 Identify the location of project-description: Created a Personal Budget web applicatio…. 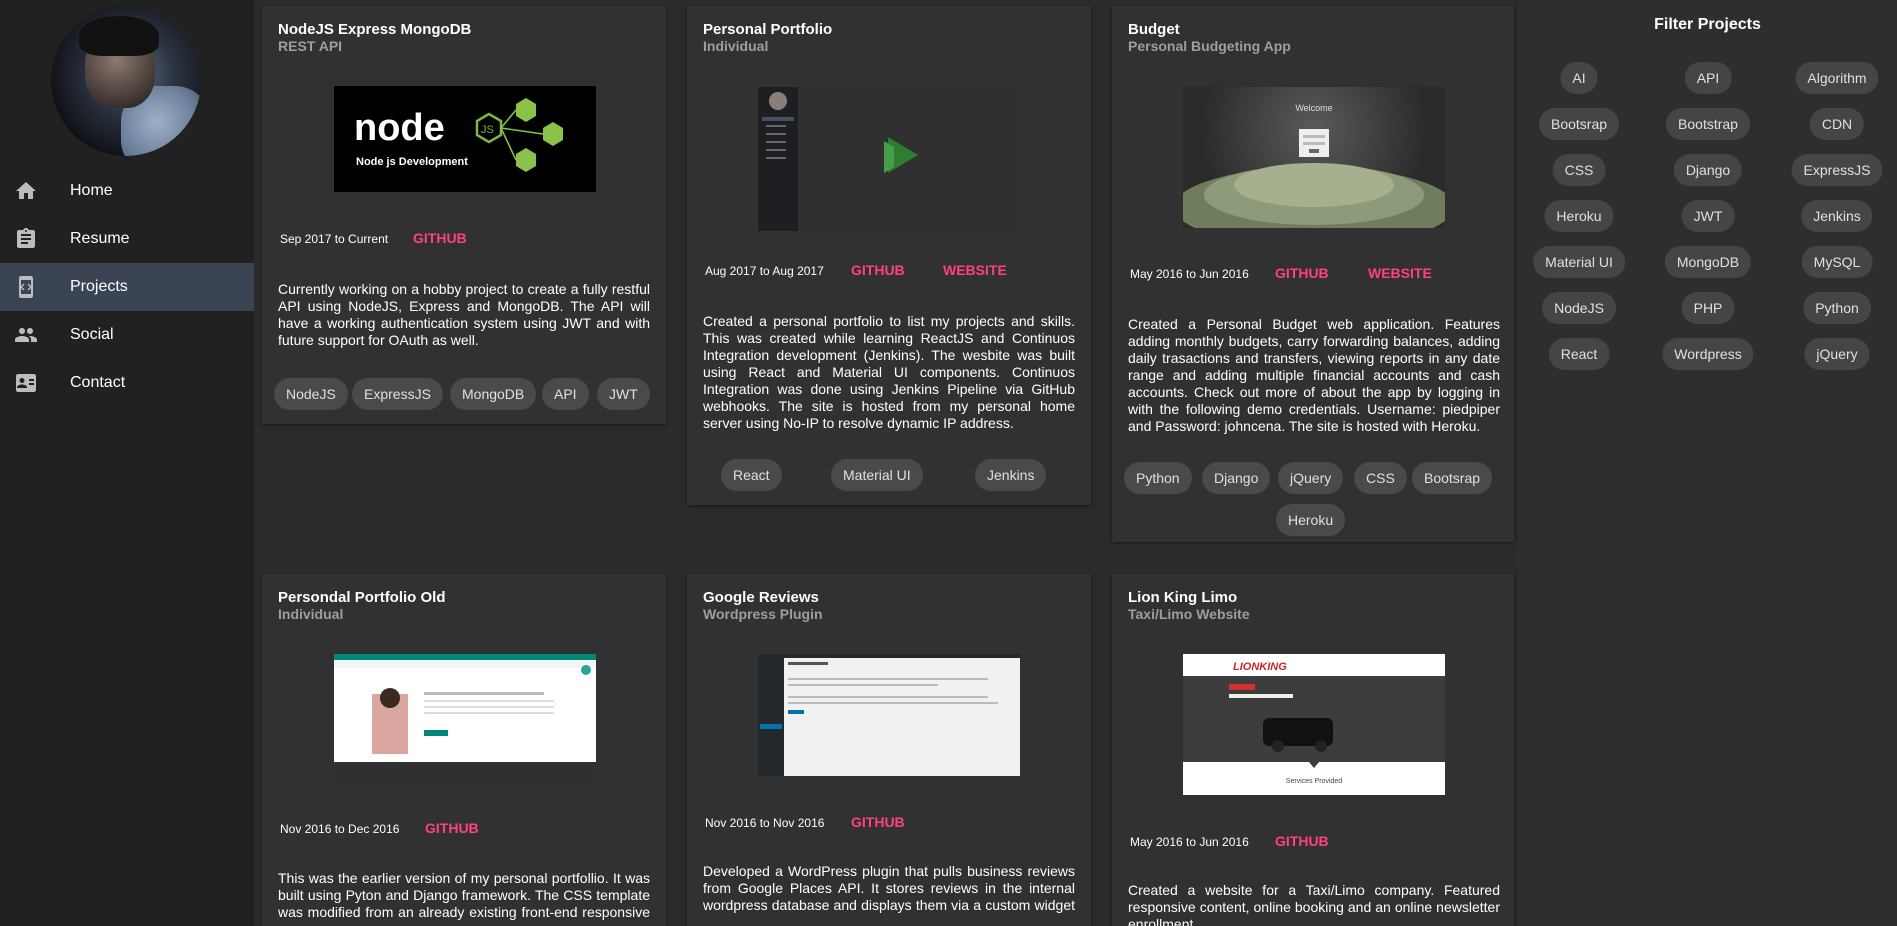
(1314, 375).